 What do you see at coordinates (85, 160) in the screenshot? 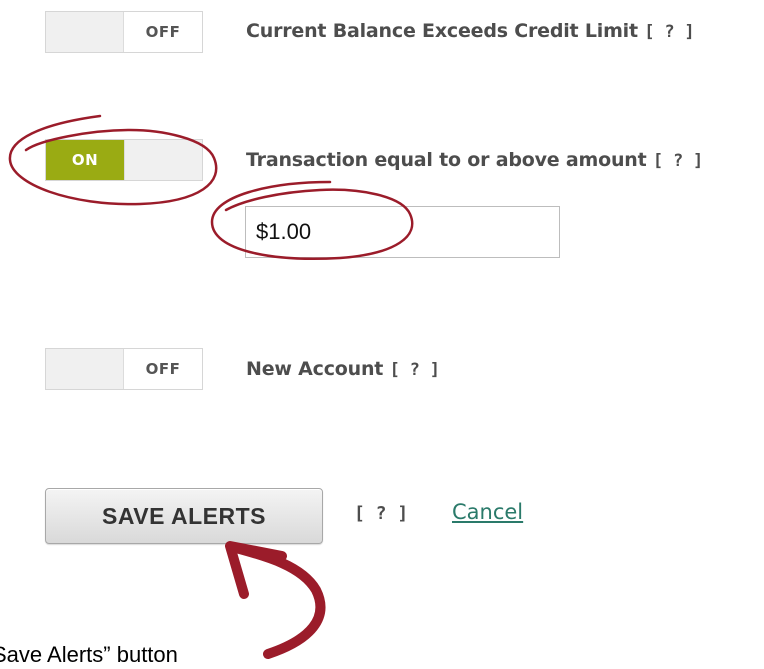
I see `toggle-state-label: ON` at bounding box center [85, 160].